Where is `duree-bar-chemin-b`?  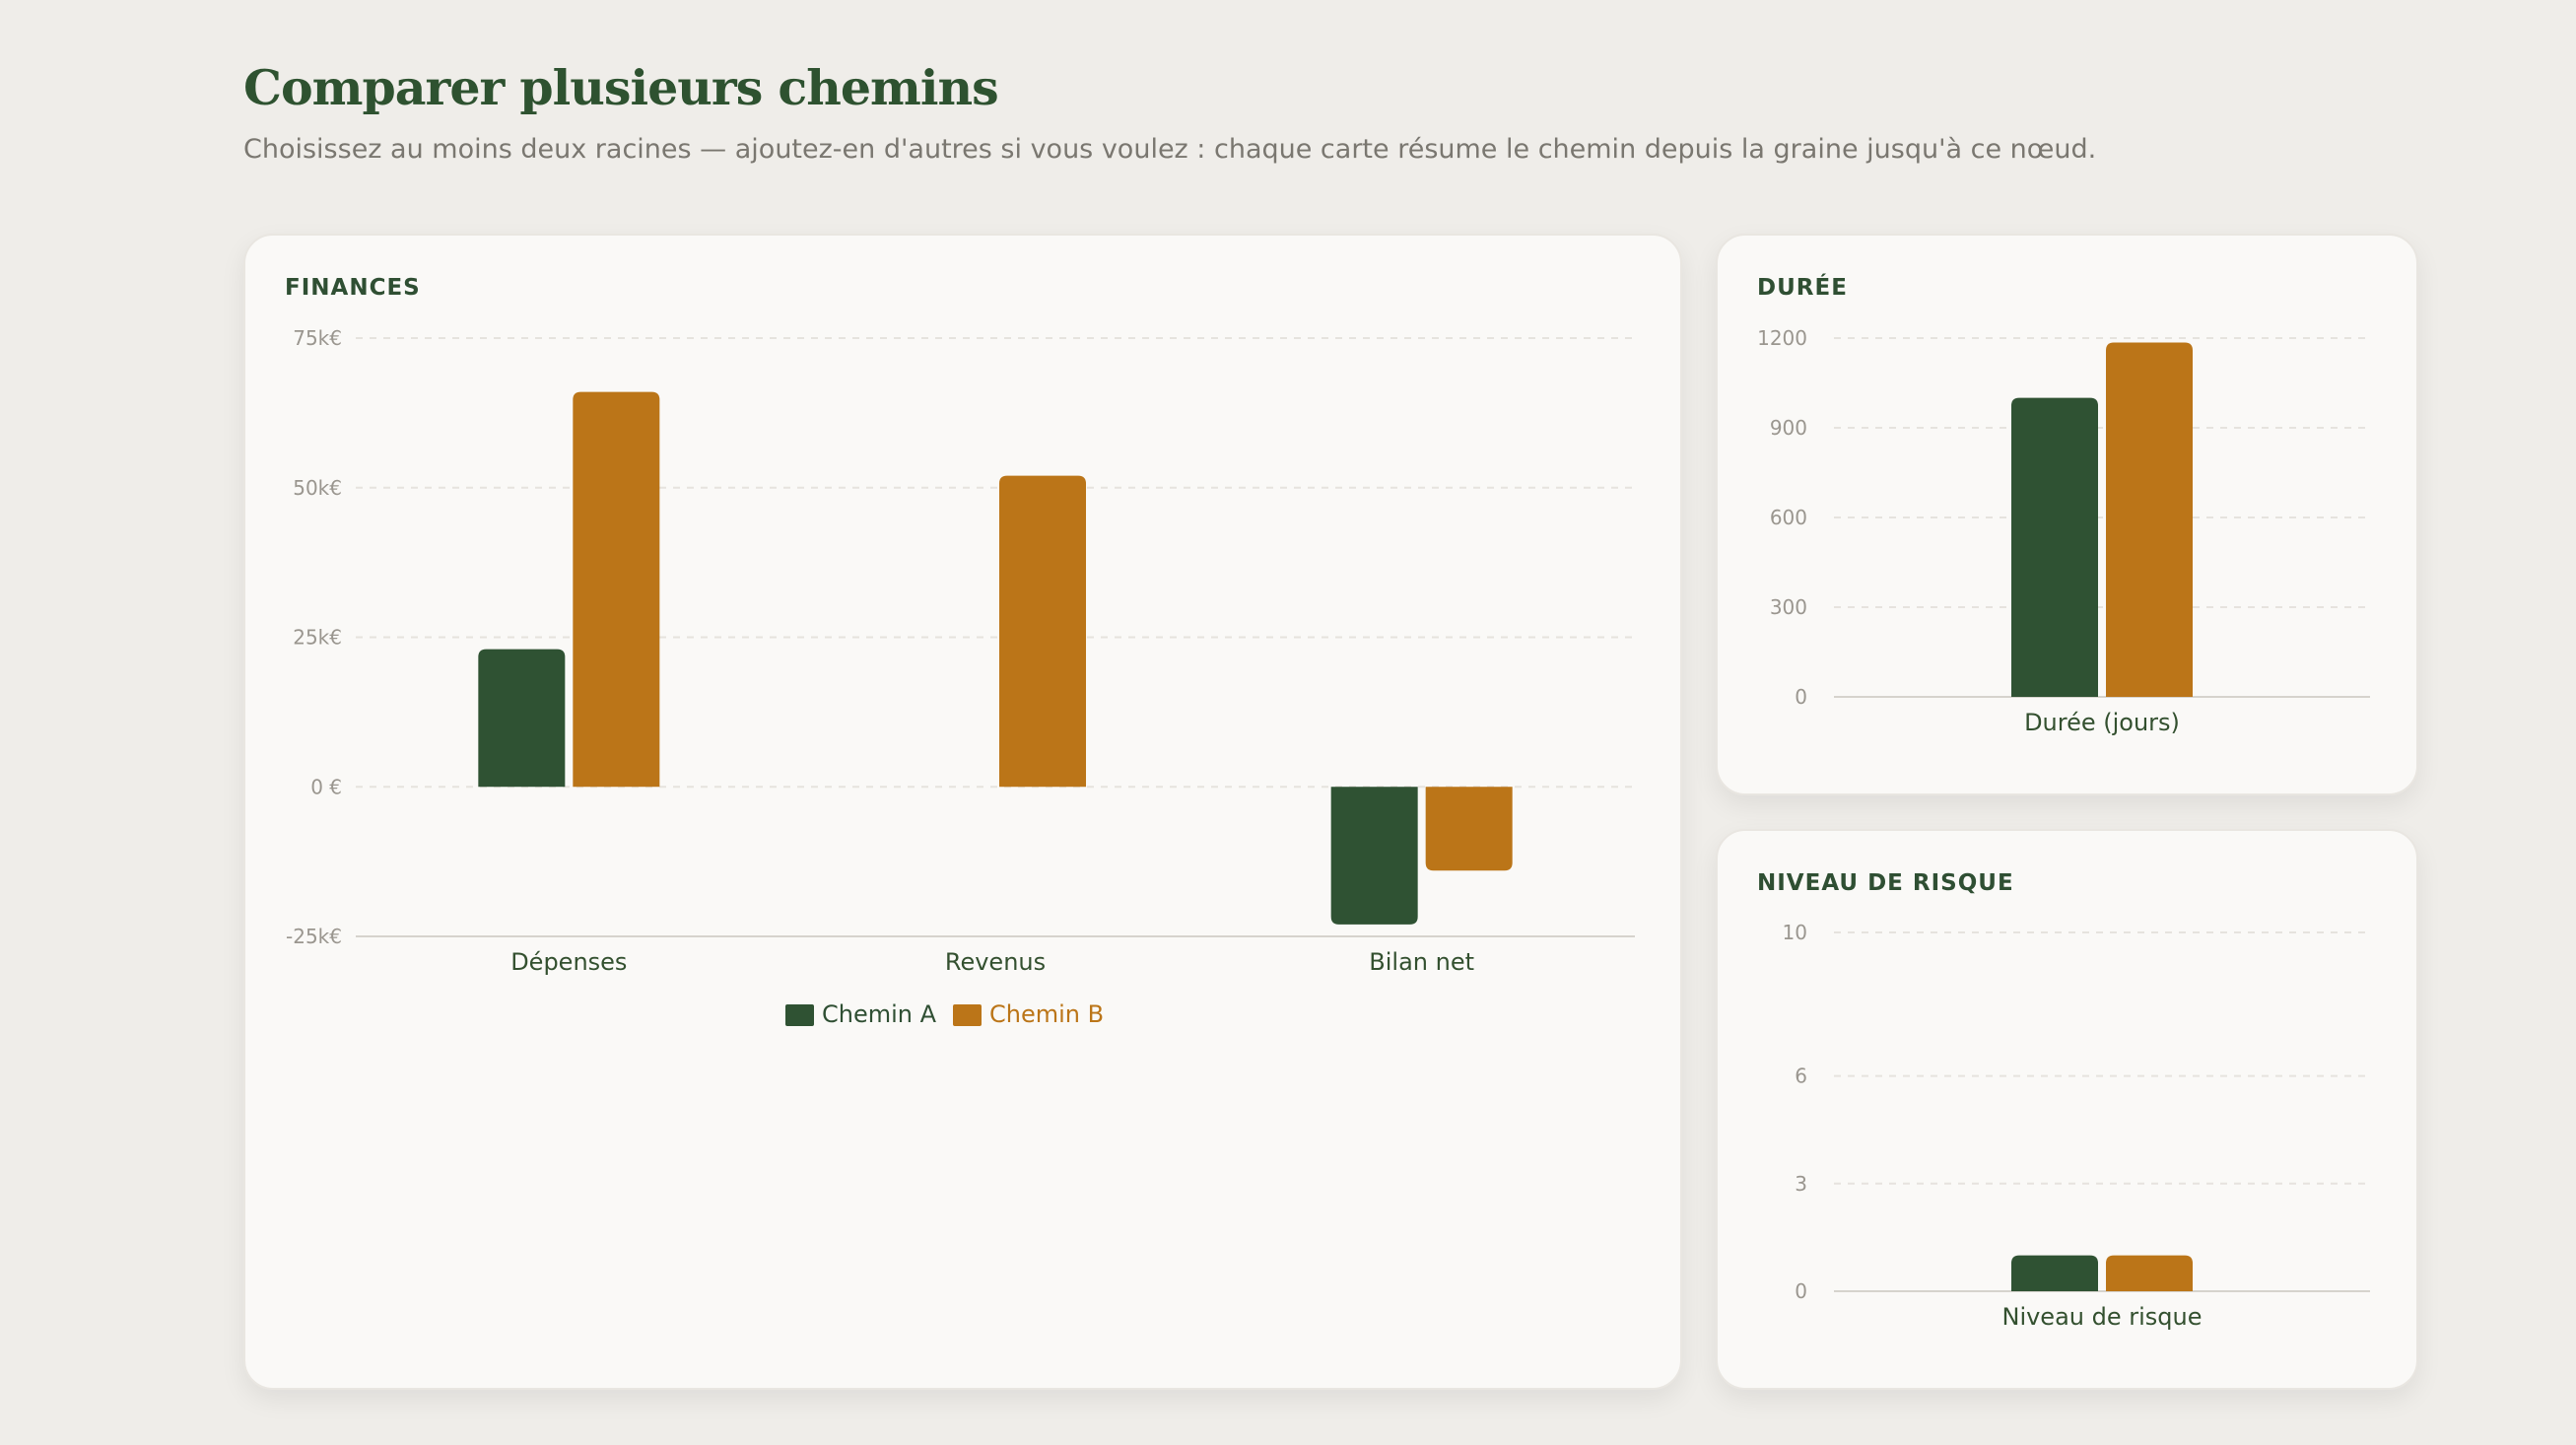
duree-bar-chemin-b is located at coordinates (2149, 519).